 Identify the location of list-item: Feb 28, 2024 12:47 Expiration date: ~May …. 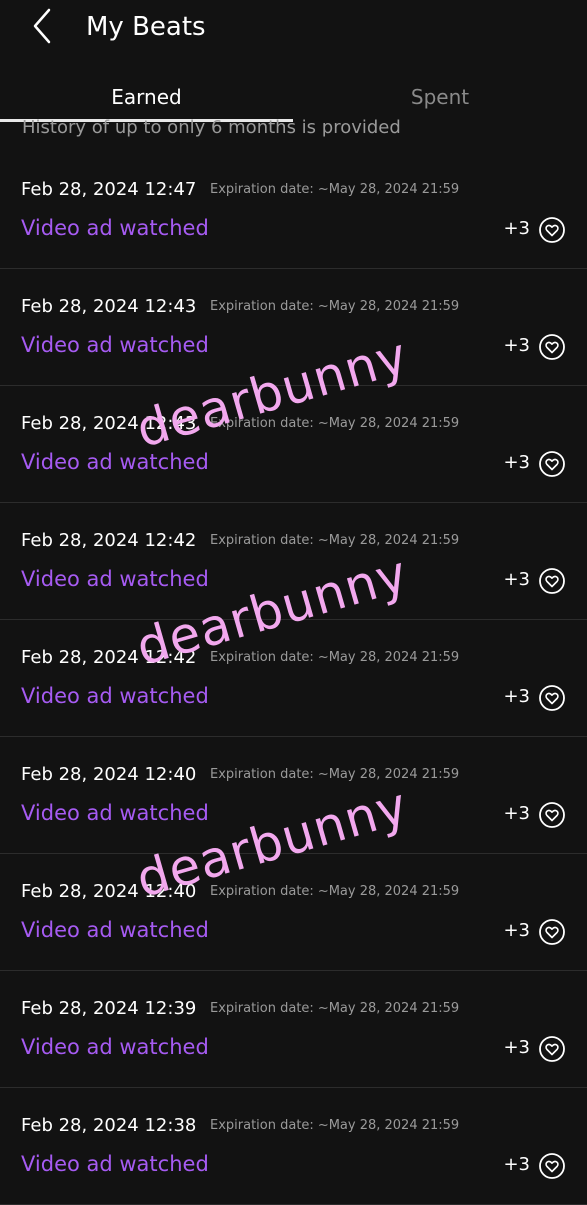
(293, 210).